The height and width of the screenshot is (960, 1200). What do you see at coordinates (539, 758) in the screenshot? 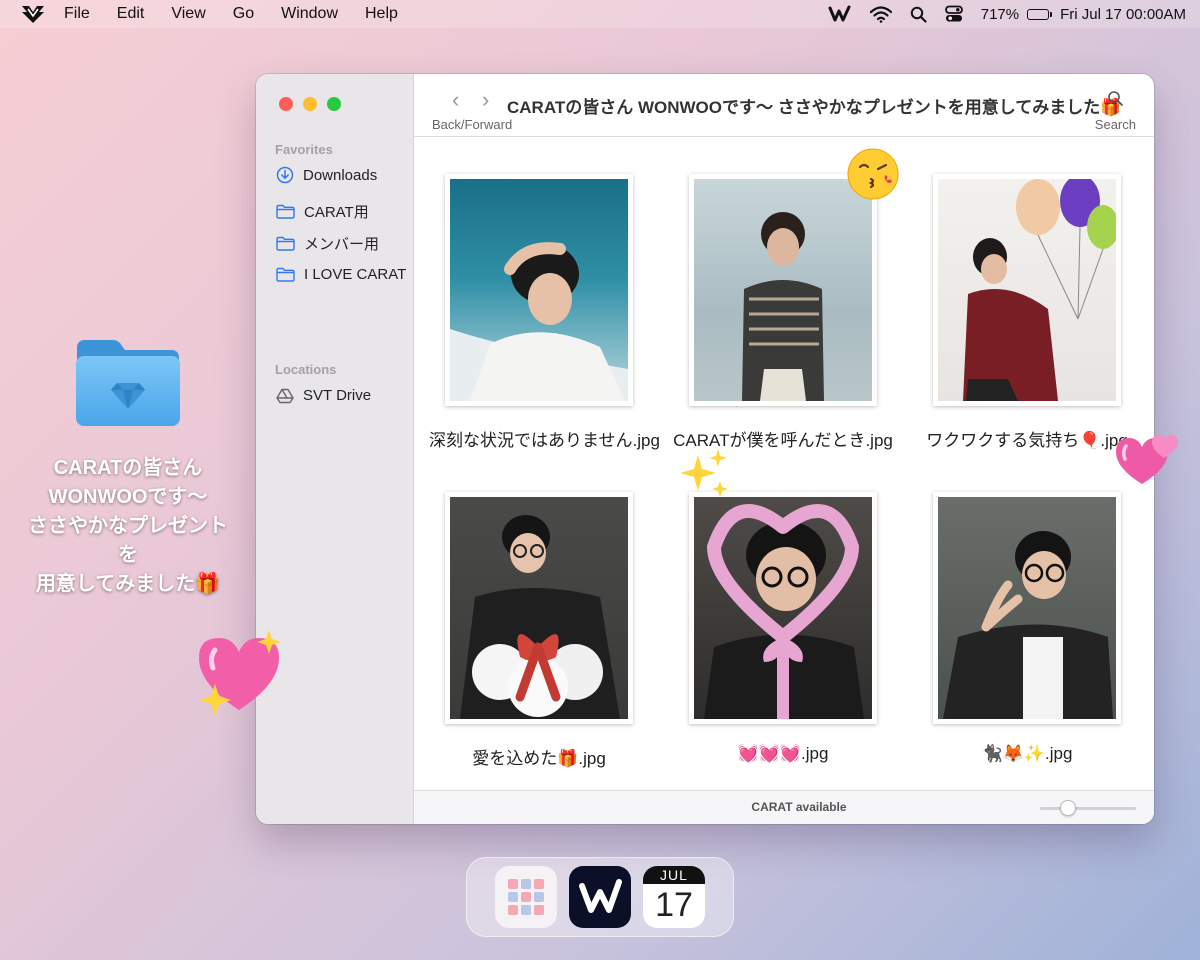
I see `file-name: 愛を込めた🎁.jpg` at bounding box center [539, 758].